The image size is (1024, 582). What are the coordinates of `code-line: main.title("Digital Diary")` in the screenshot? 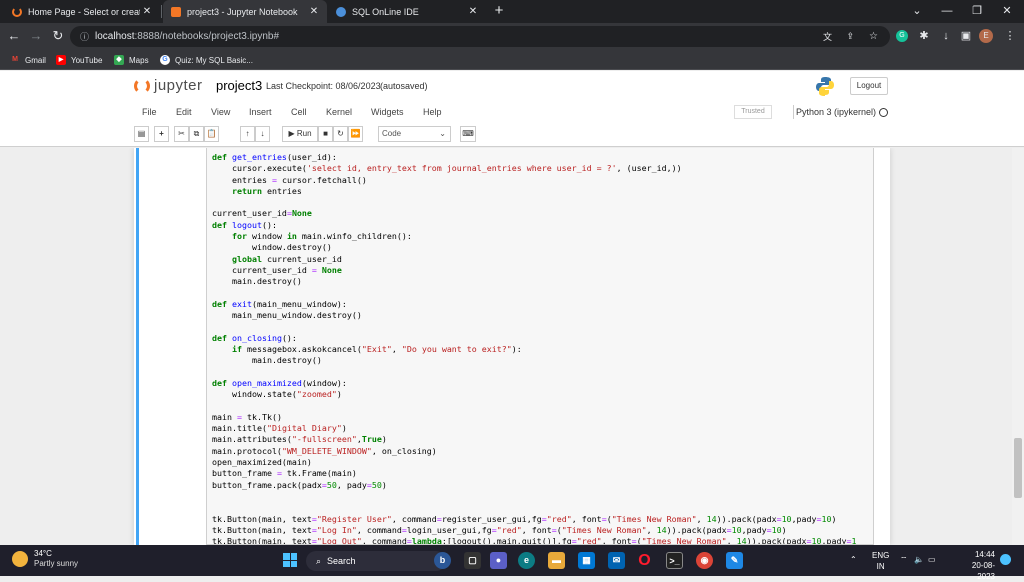 It's located at (534, 428).